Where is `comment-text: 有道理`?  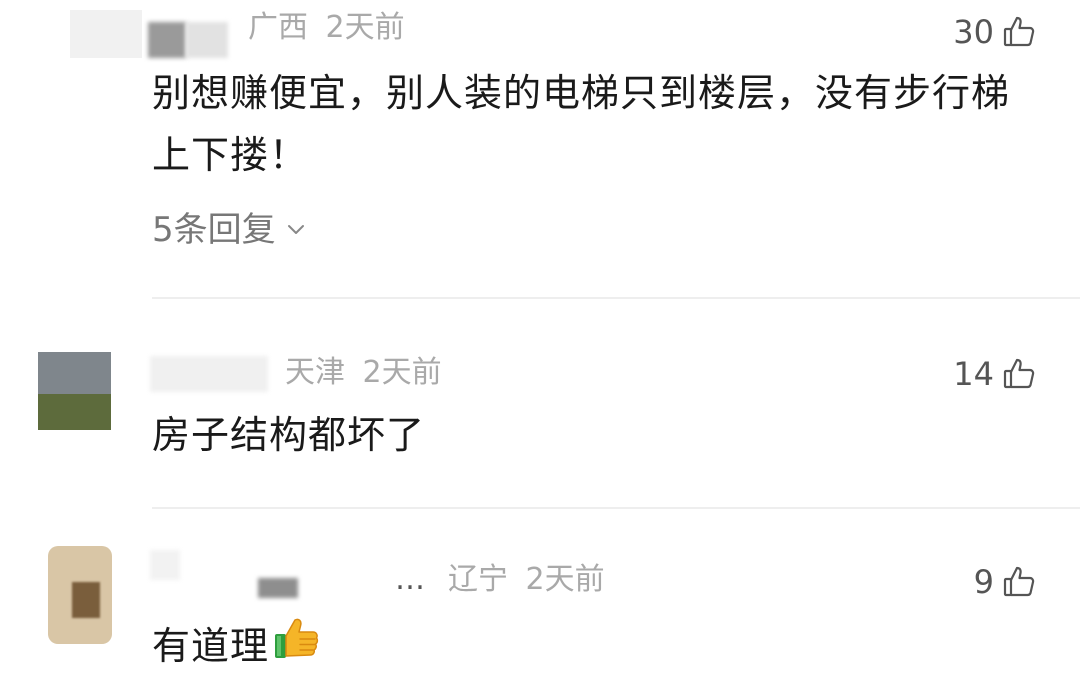
comment-text: 有道理 is located at coordinates (236, 646).